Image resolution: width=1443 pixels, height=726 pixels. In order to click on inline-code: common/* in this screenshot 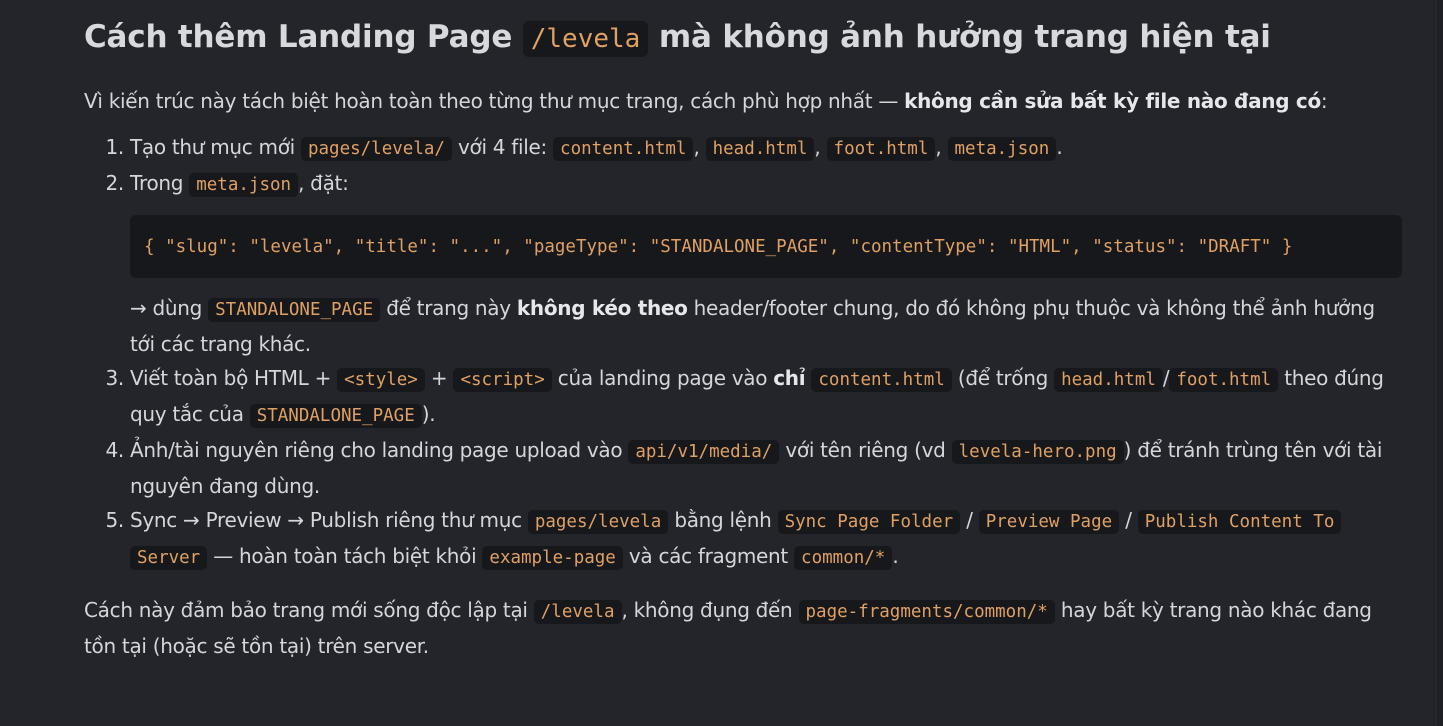, I will do `click(843, 558)`.